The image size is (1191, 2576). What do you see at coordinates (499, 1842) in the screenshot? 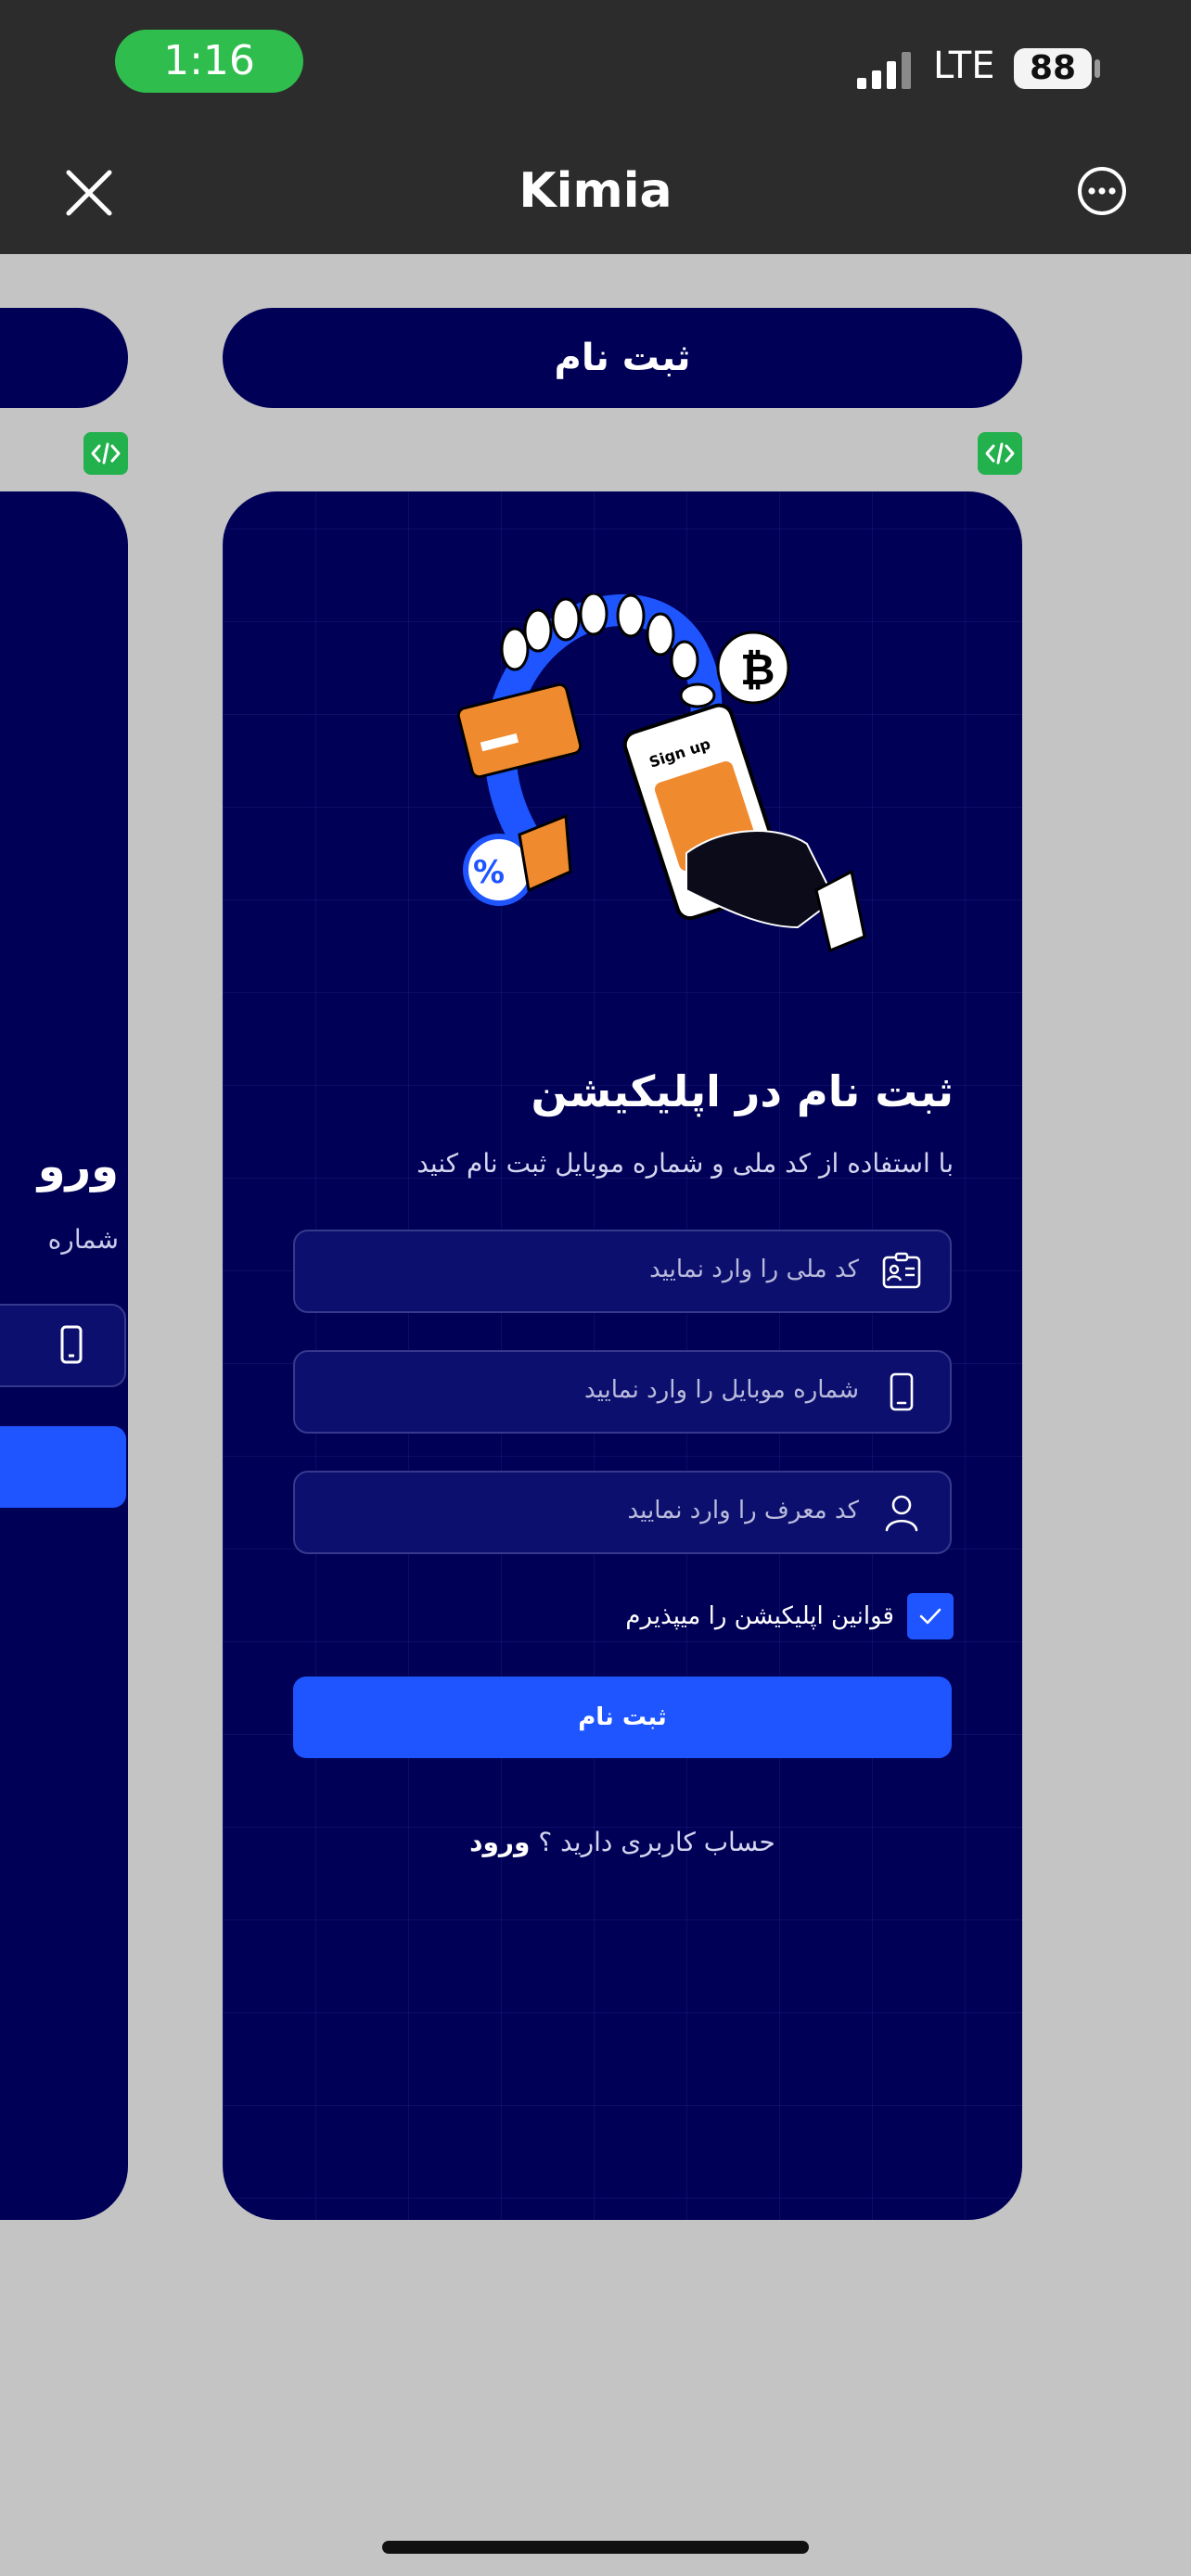
I see `login-link: ورود` at bounding box center [499, 1842].